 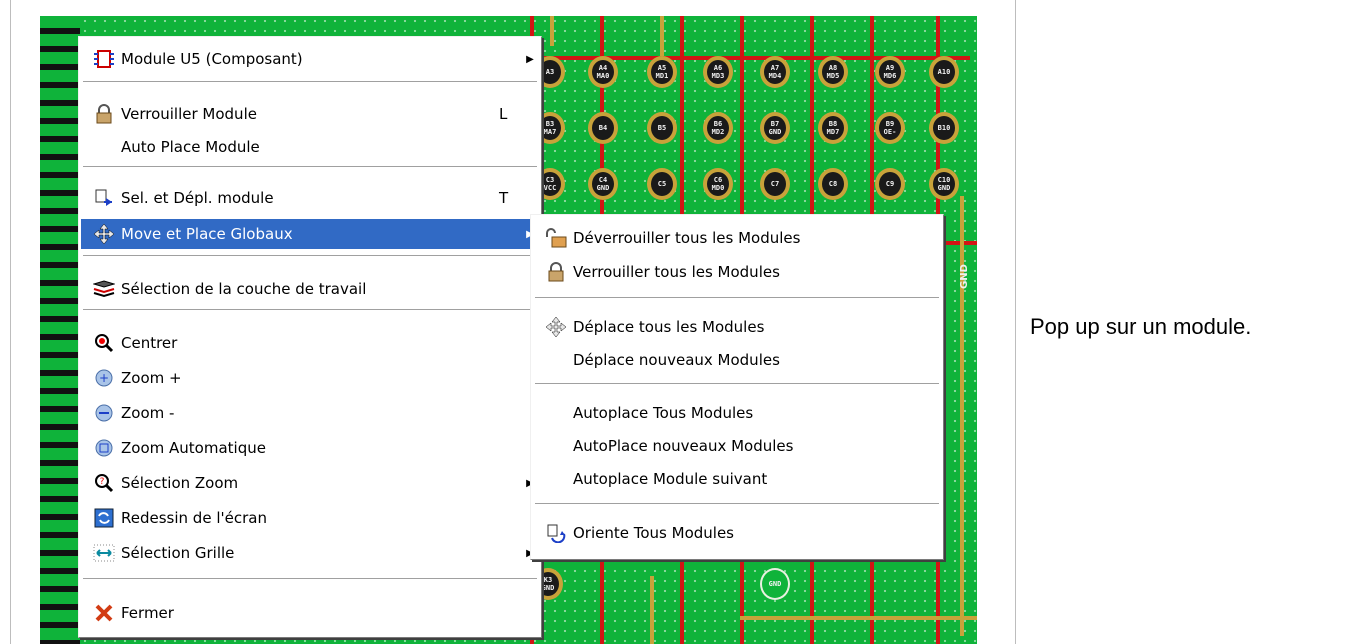 I want to click on pcb-pad: A5 MD1, so click(x=662, y=72).